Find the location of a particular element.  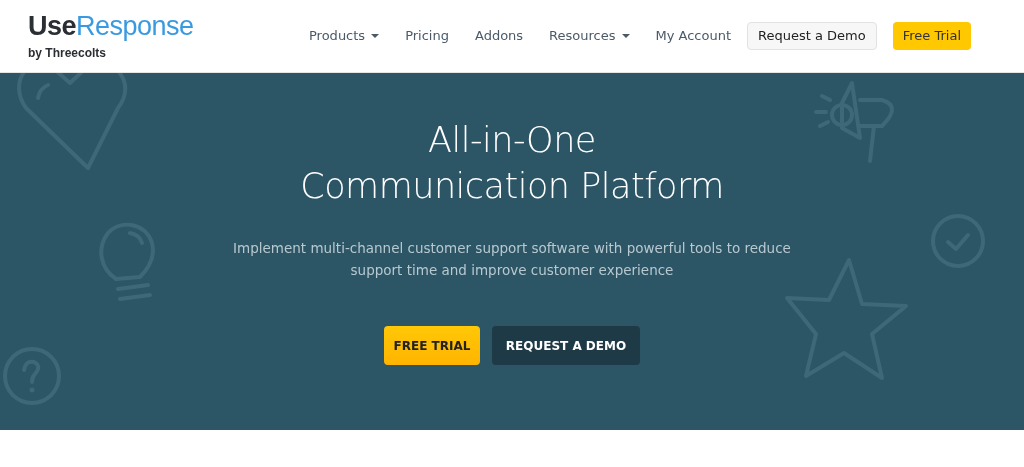

nav-link: Products is located at coordinates (344, 36).